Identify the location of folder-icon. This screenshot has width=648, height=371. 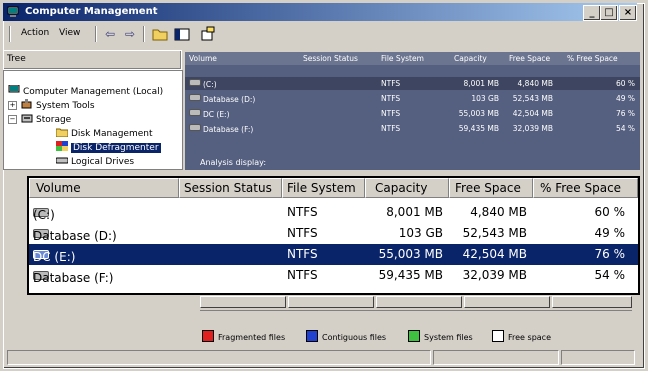
(62, 132).